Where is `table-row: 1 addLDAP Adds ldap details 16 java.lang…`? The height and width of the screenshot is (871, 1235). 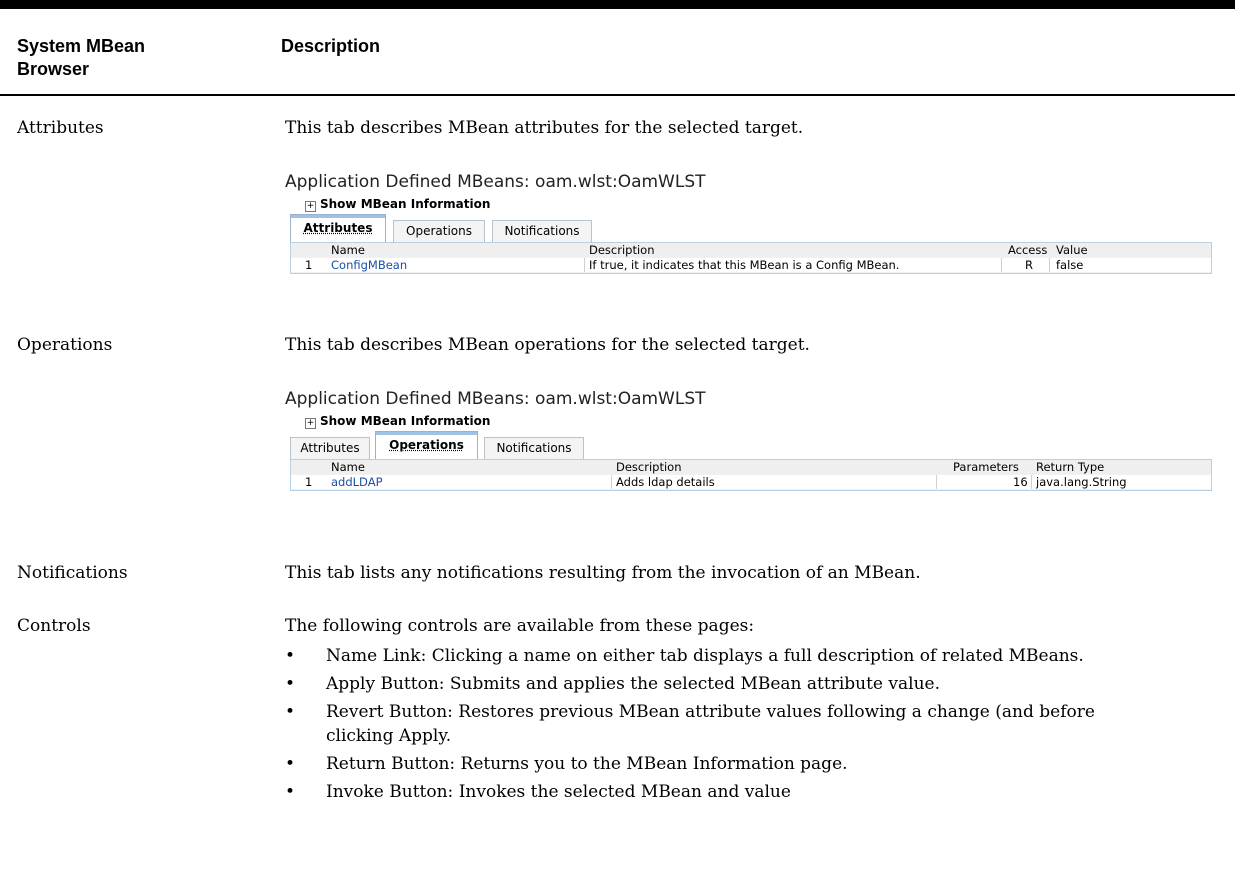
table-row: 1 addLDAP Adds ldap details 16 java.lang… is located at coordinates (751, 482).